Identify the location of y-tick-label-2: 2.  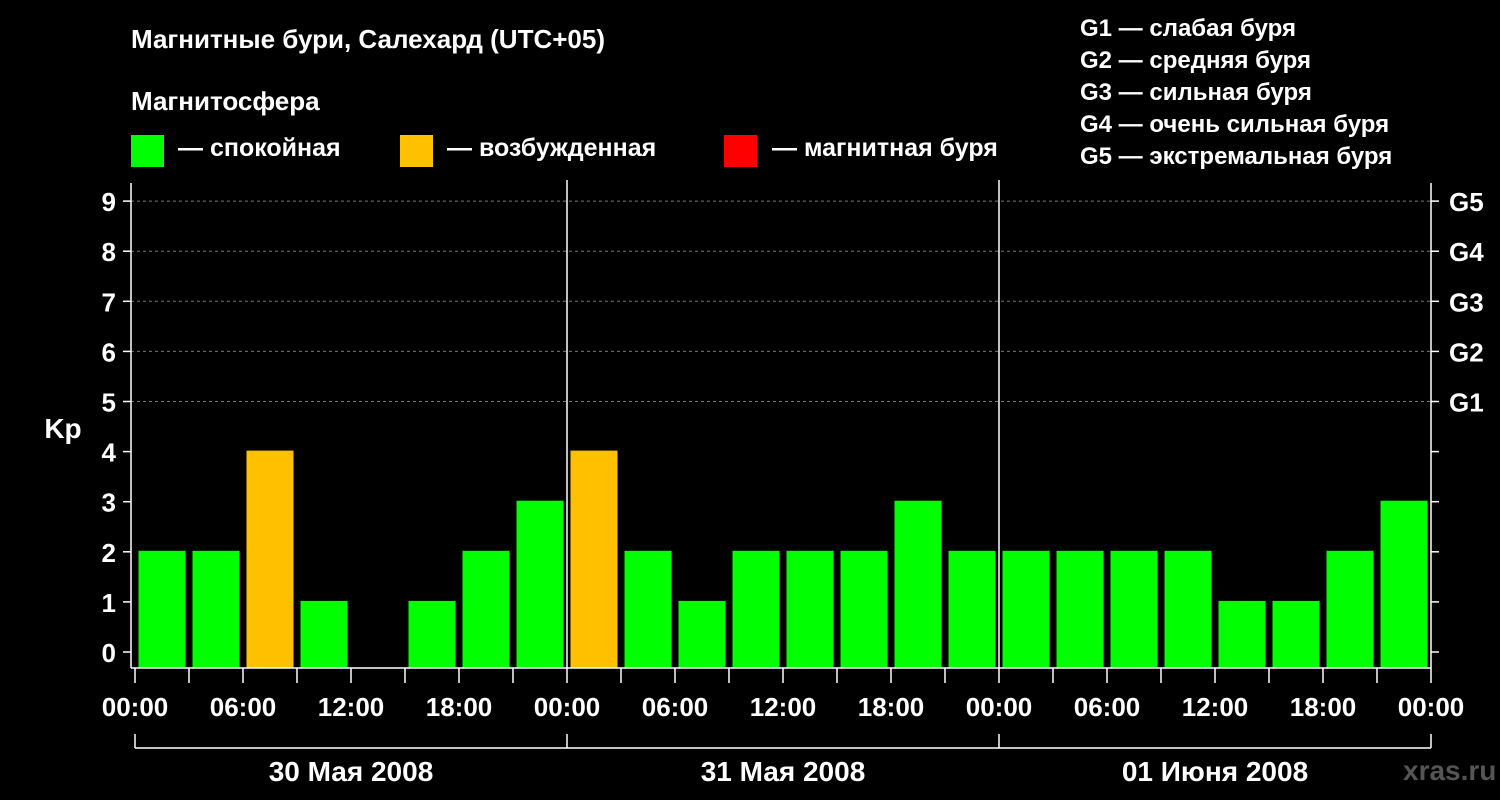
(109, 553).